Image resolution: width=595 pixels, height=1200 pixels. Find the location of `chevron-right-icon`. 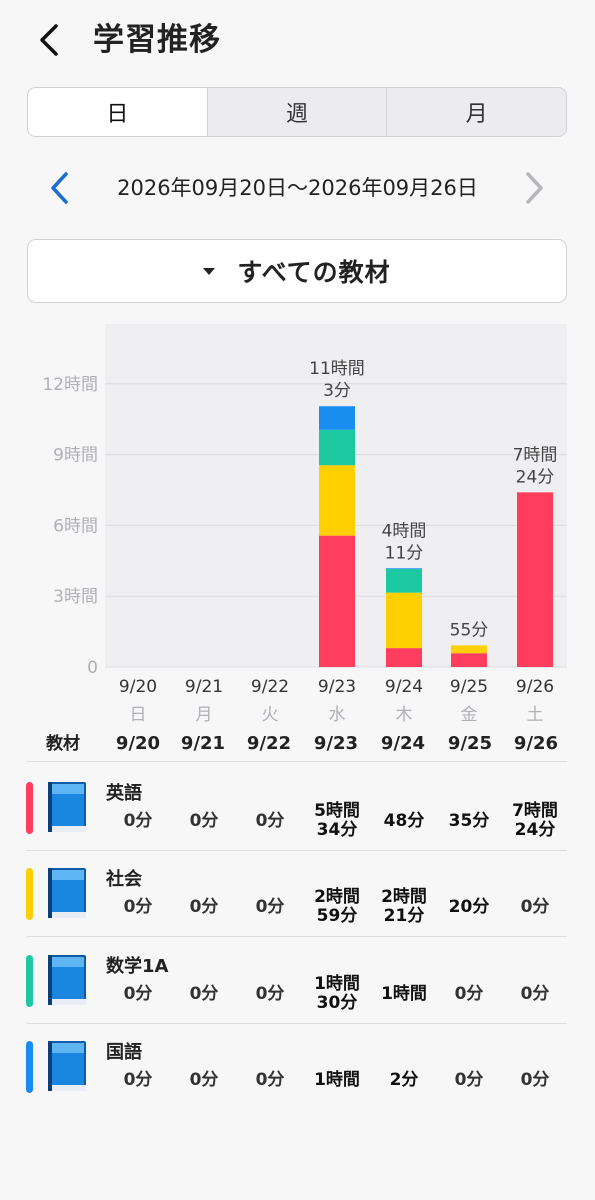

chevron-right-icon is located at coordinates (534, 188).